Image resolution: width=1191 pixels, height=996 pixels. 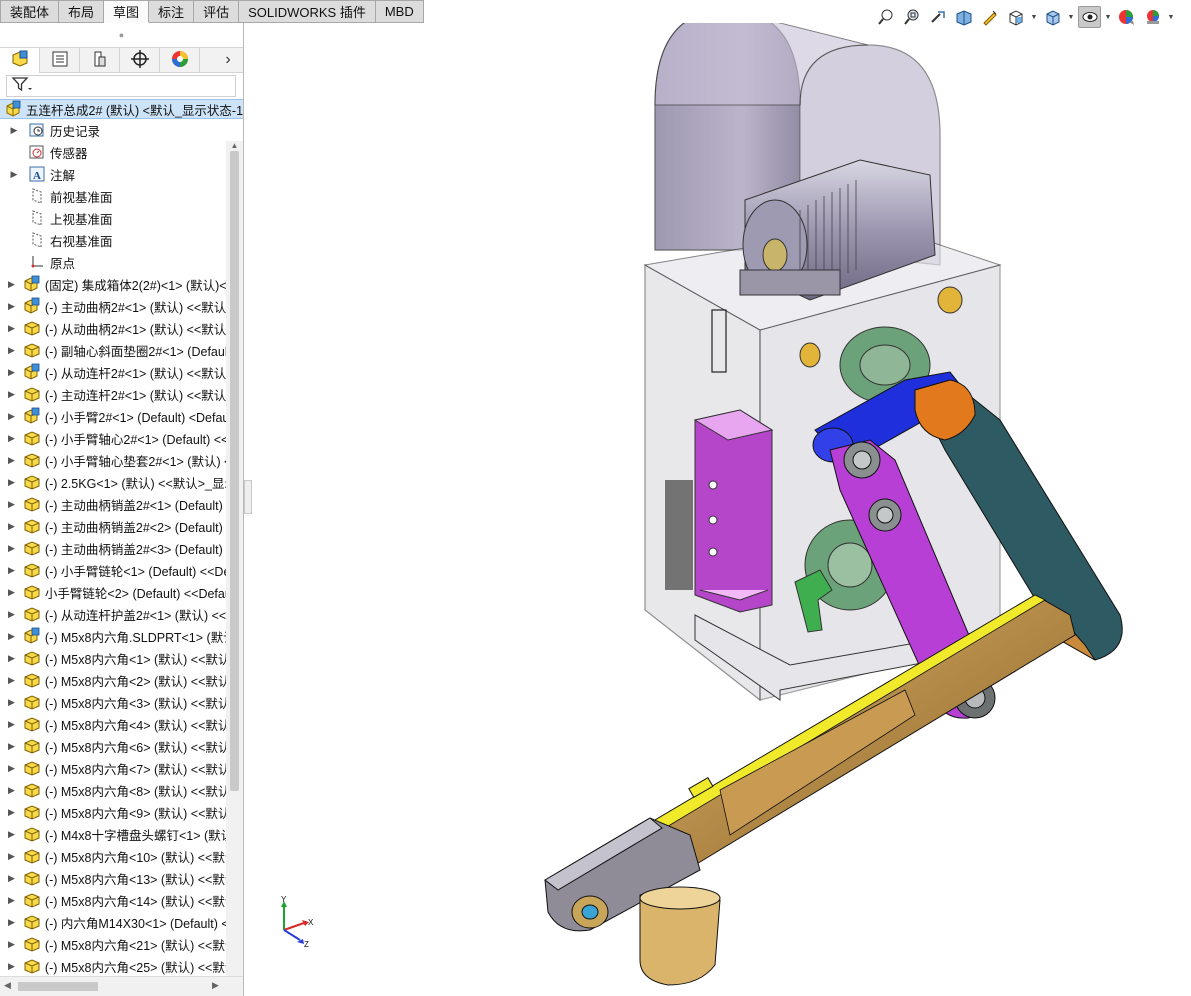 I want to click on tree-item: ▶ (-) M5x8内六角<14> (默认) <<默认>_显示状态 1>, so click(x=113, y=900).